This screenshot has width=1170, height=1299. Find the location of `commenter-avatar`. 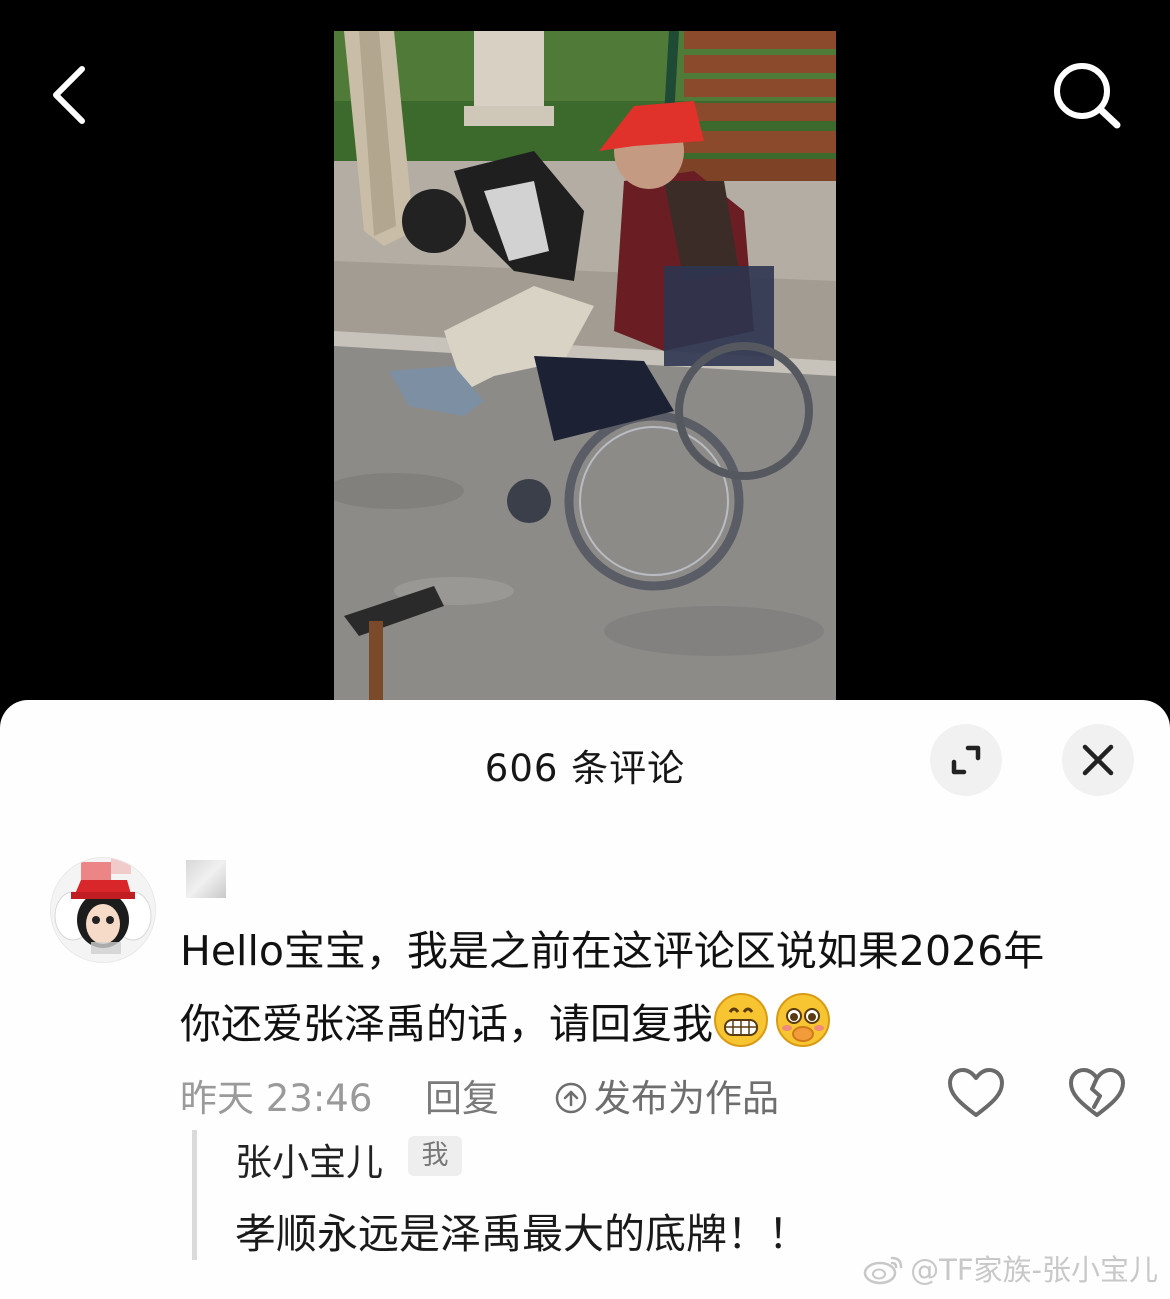

commenter-avatar is located at coordinates (103, 910).